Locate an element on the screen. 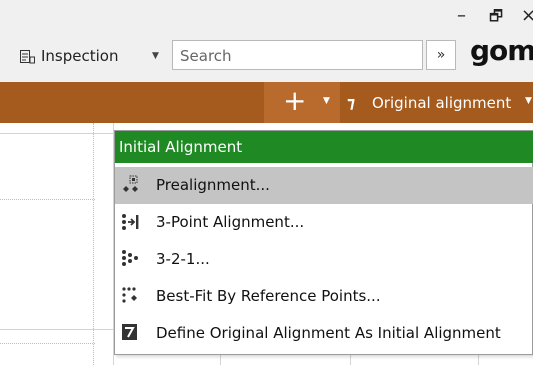 This screenshot has width=533, height=365. define-original-alignment-icon is located at coordinates (129, 332).